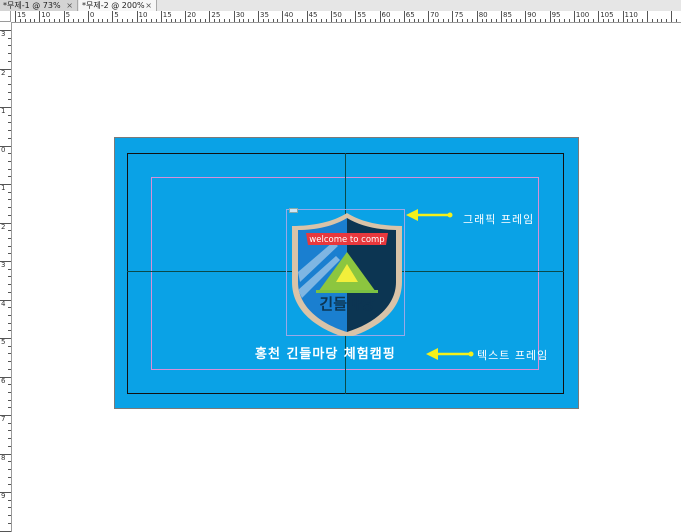 The height and width of the screenshot is (532, 681). I want to click on ruler-label: 60, so click(386, 15).